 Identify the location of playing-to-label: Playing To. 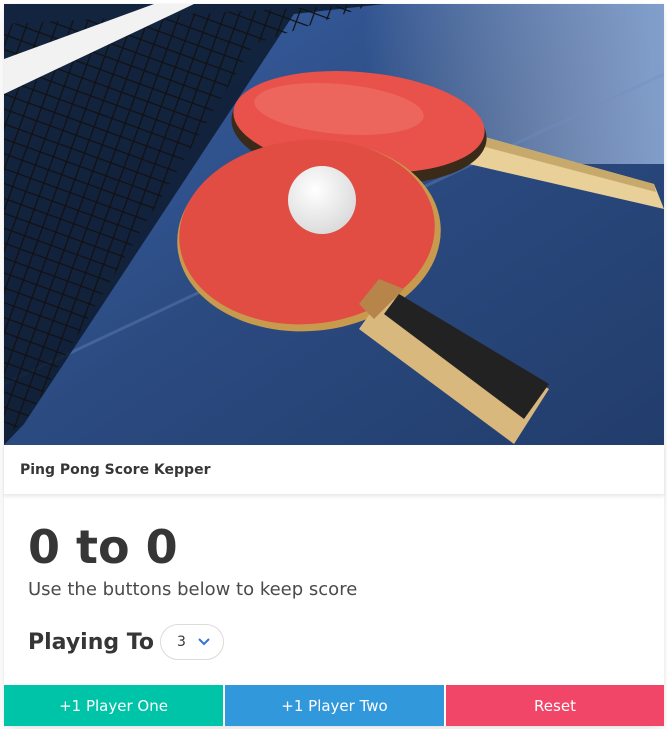
(91, 642).